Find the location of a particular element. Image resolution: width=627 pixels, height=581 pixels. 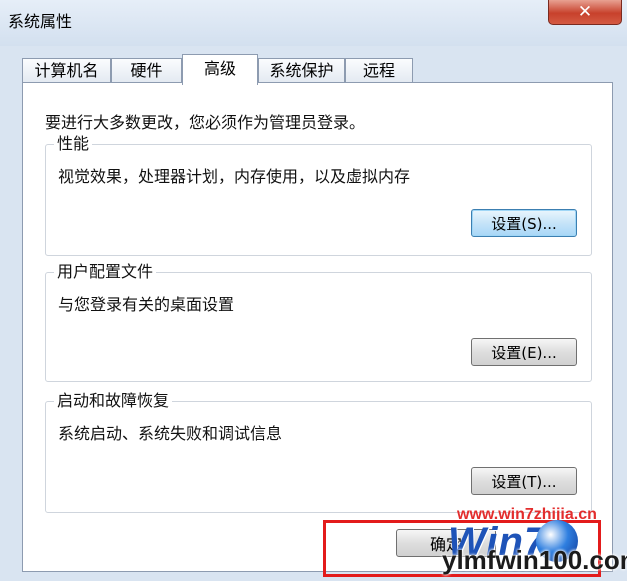

tab-hardware: 硬件 is located at coordinates (146, 70).